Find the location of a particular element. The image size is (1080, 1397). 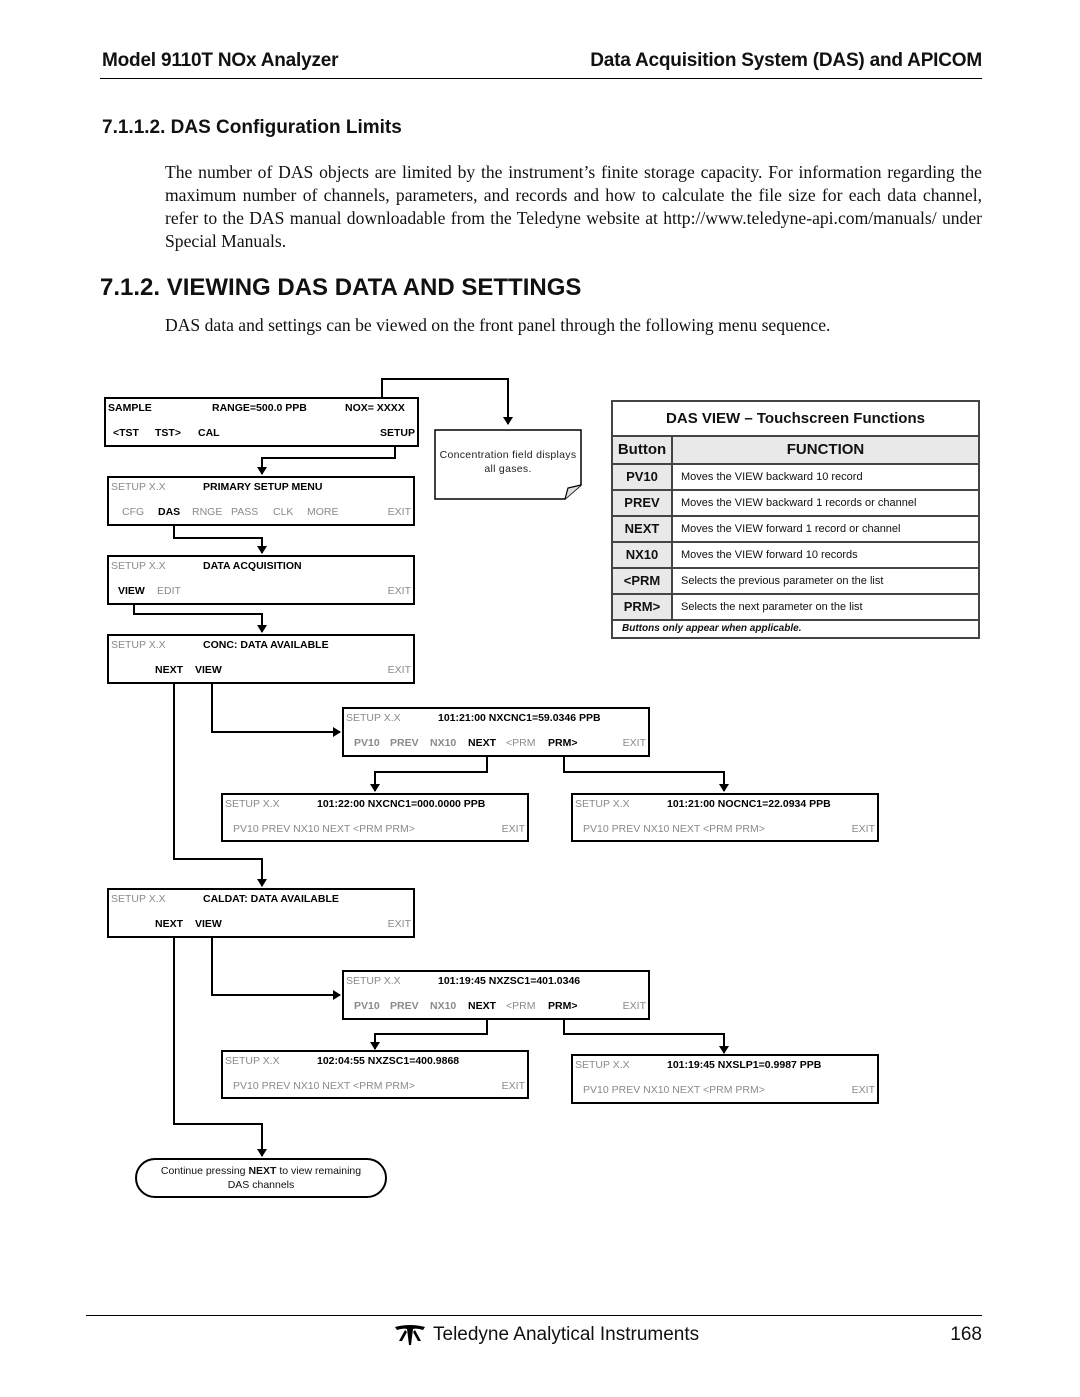

concentration-note: Concentration field displays all gases. is located at coordinates (508, 468).